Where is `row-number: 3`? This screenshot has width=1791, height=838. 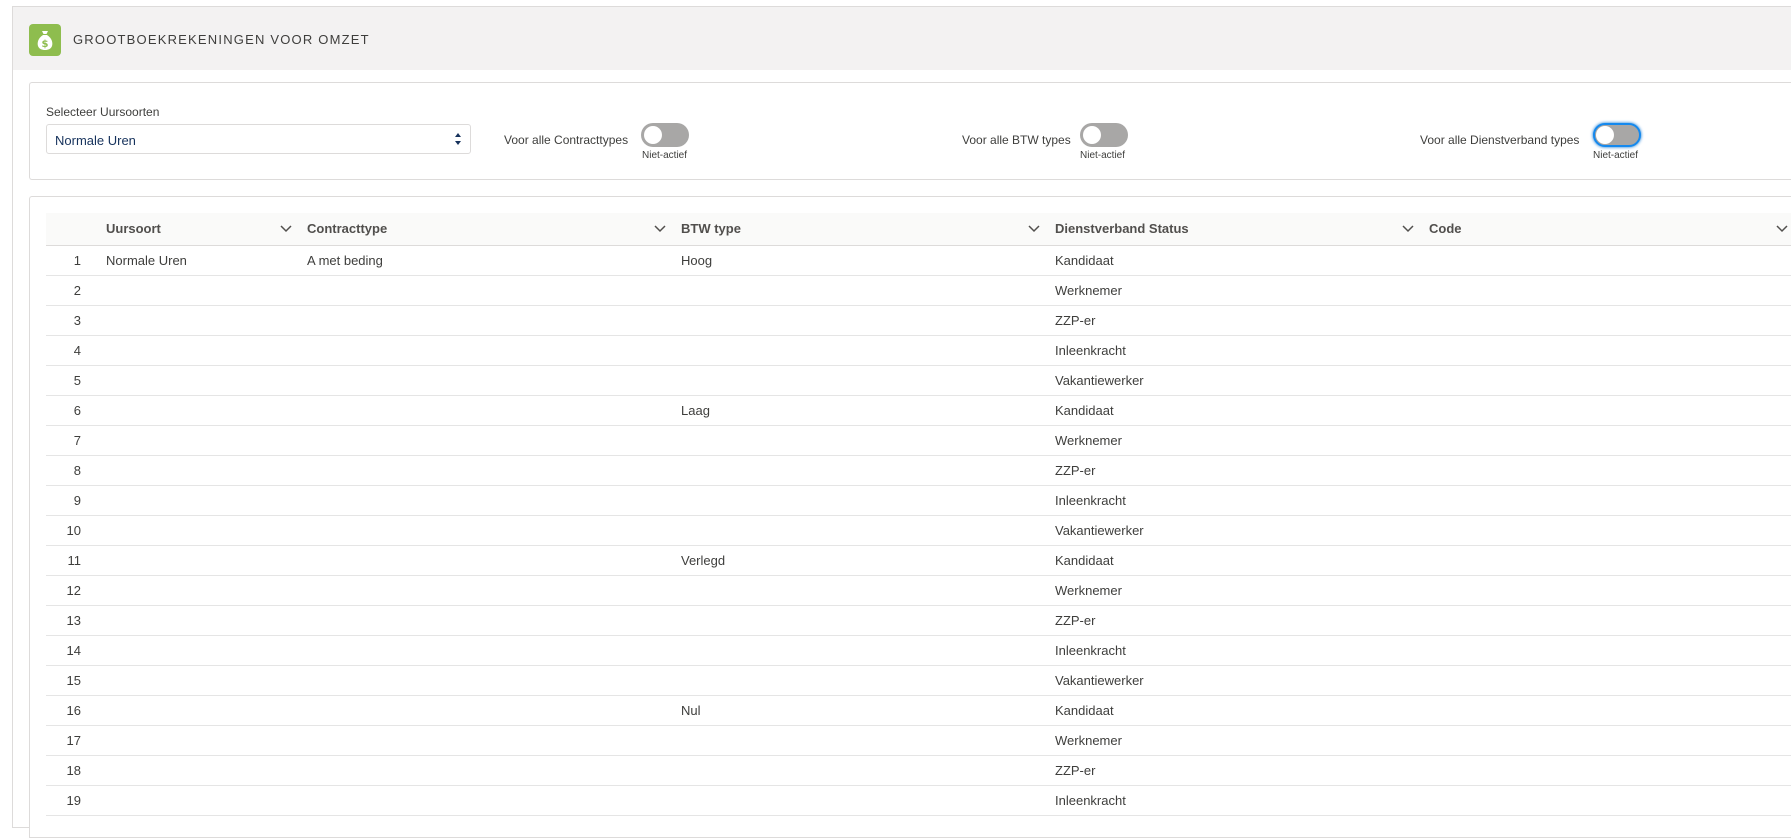 row-number: 3 is located at coordinates (77, 320).